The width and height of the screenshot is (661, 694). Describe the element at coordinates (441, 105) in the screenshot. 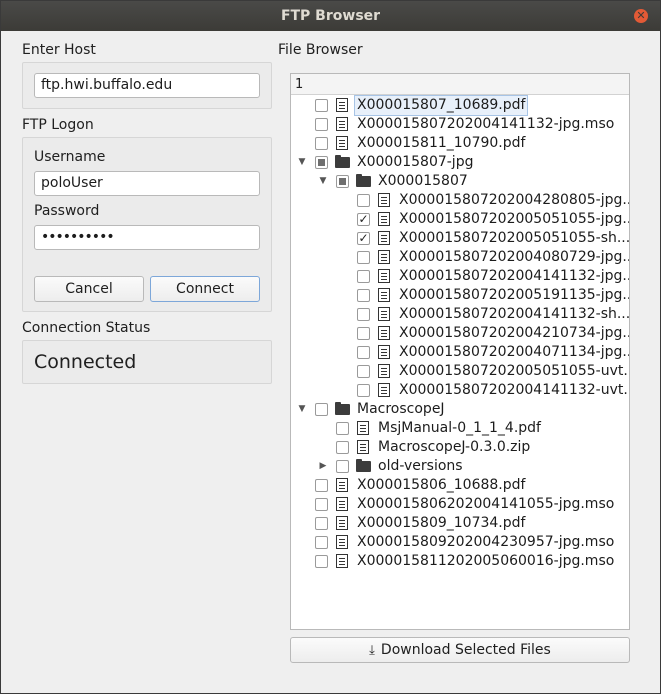

I see `item-name: X000015807_10689.pdf` at that location.